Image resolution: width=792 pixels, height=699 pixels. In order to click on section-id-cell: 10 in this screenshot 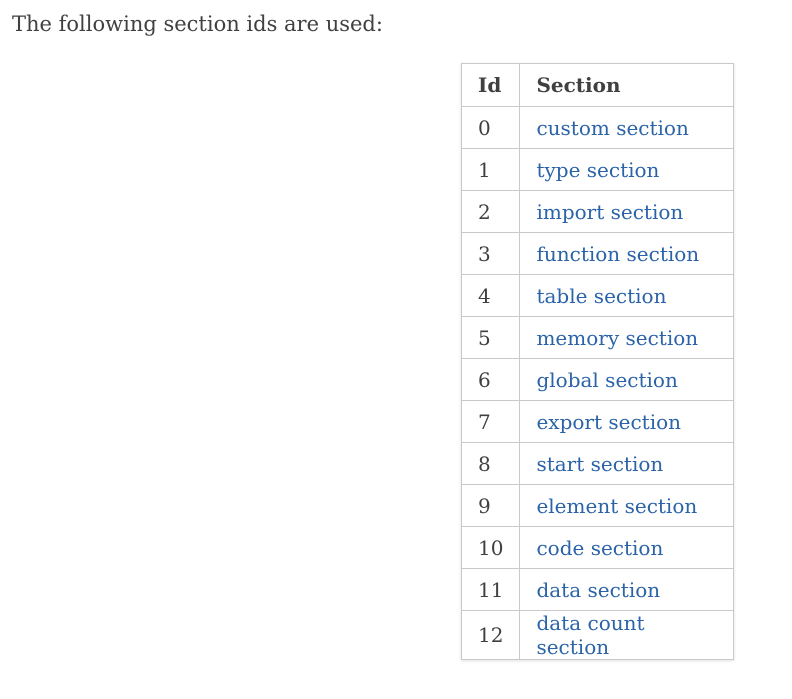, I will do `click(490, 547)`.